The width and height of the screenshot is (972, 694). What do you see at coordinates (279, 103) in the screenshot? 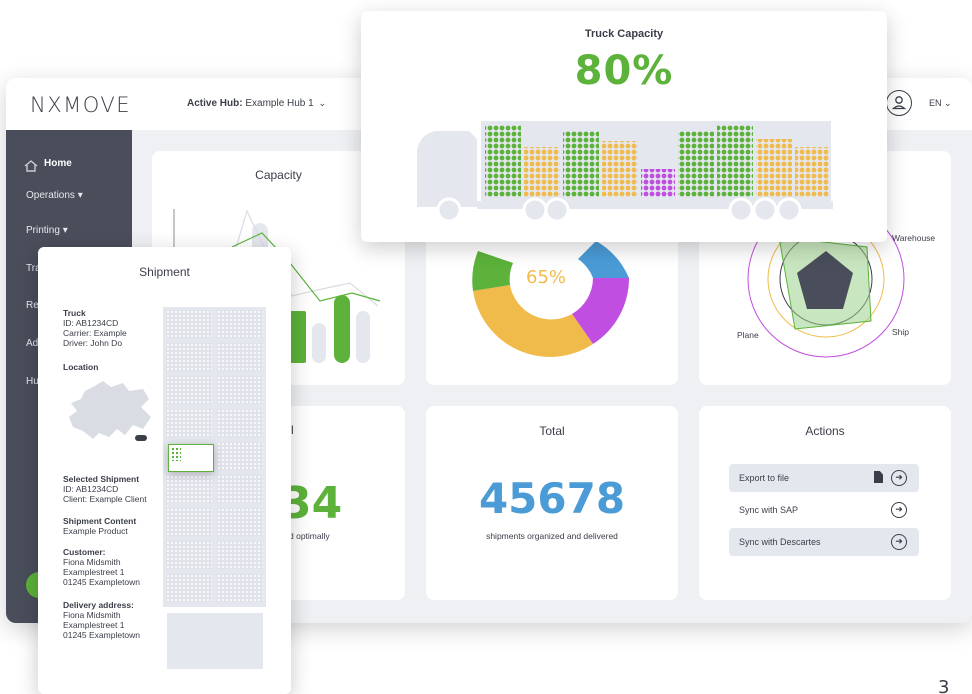
I see `active-hub-value: Example Hub 1` at bounding box center [279, 103].